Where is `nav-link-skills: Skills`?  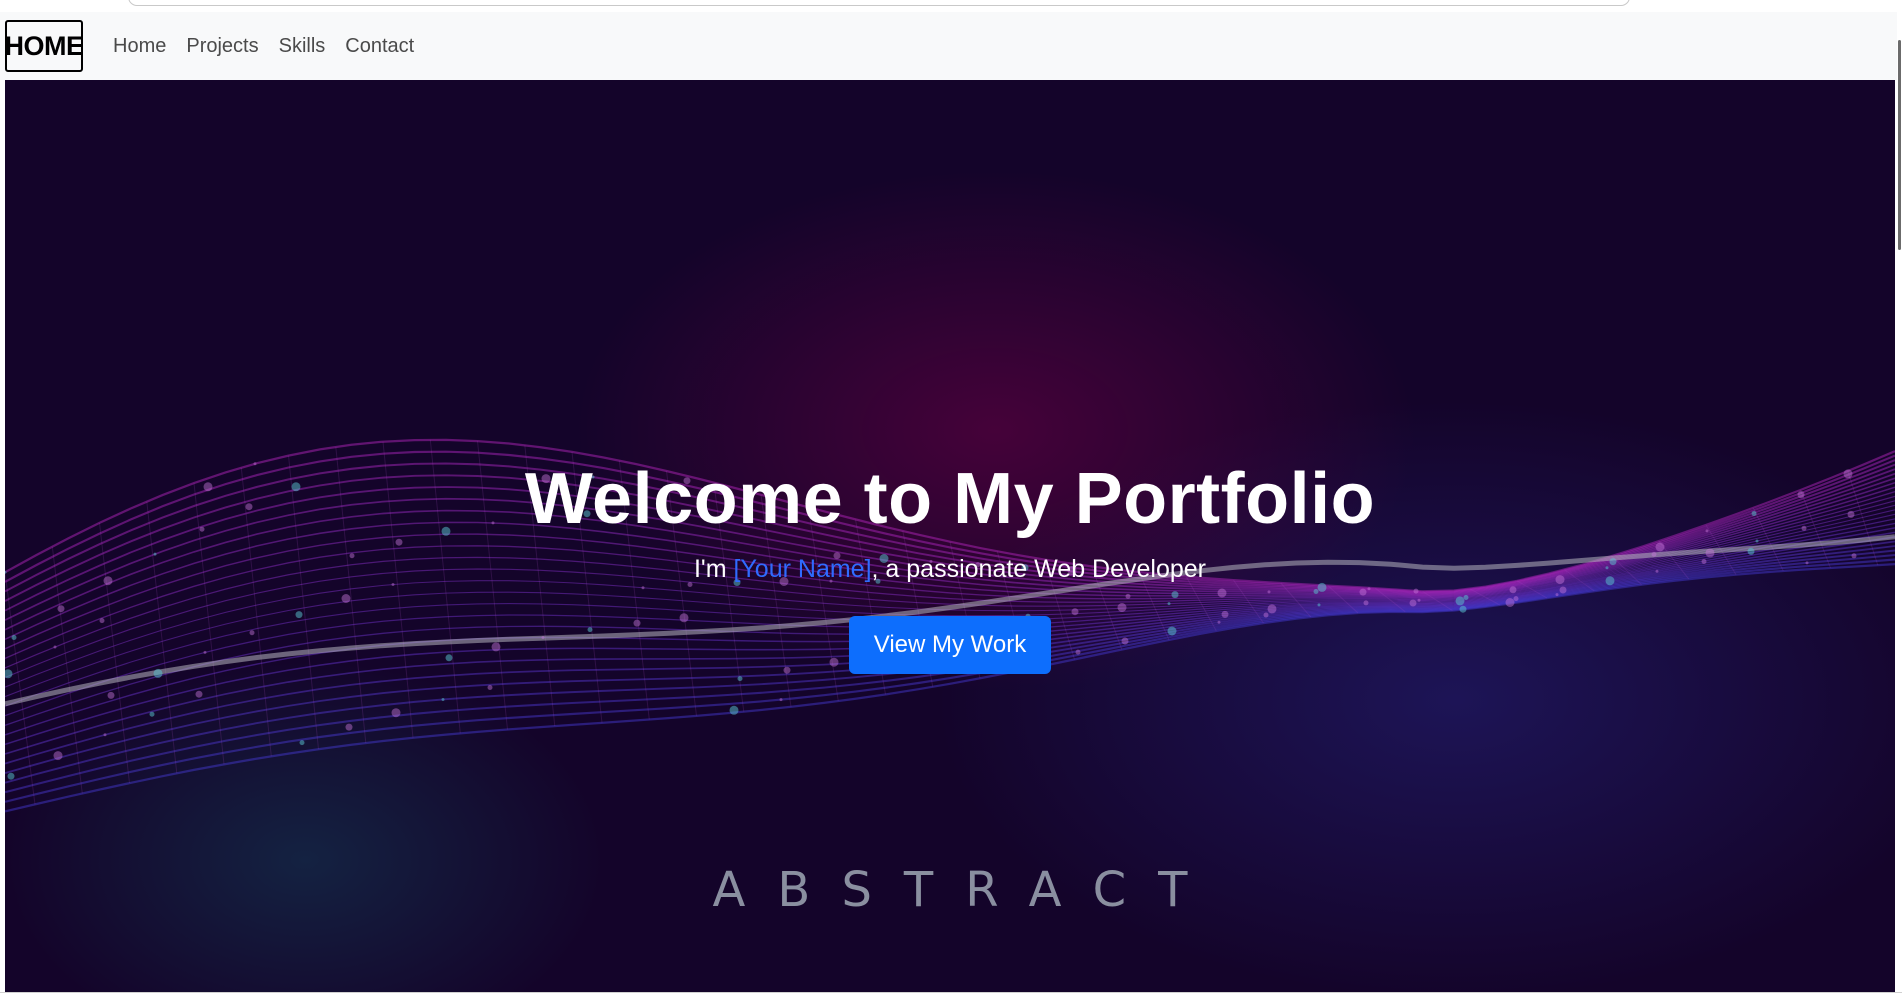
nav-link-skills: Skills is located at coordinates (302, 46).